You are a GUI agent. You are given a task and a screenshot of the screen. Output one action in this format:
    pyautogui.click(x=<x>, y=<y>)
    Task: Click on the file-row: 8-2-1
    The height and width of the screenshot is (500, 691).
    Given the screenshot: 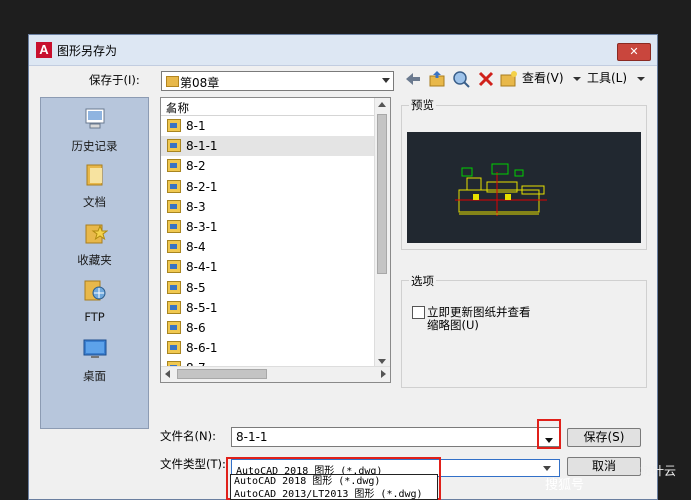 What is the action you would take?
    pyautogui.click(x=268, y=187)
    